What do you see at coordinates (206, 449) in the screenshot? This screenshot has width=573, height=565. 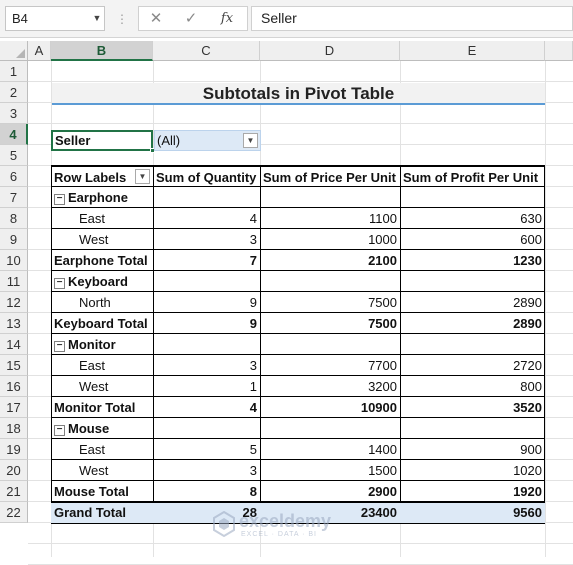 I see `quantity-cell: 5` at bounding box center [206, 449].